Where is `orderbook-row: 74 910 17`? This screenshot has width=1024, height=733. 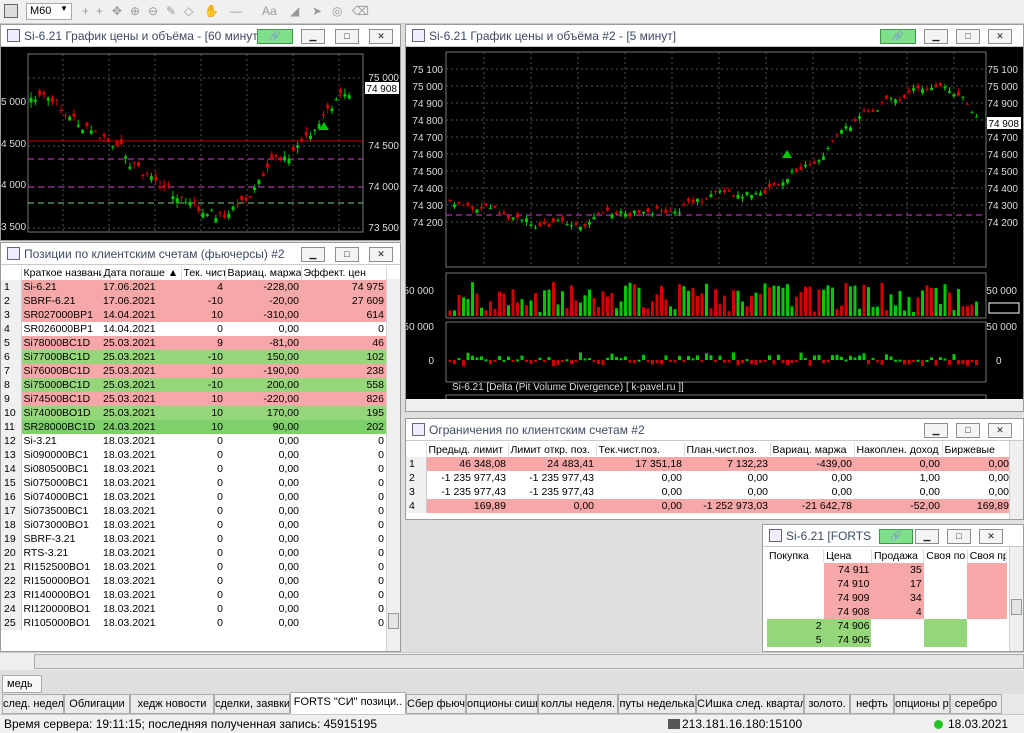
orderbook-row: 74 910 17 is located at coordinates (887, 584).